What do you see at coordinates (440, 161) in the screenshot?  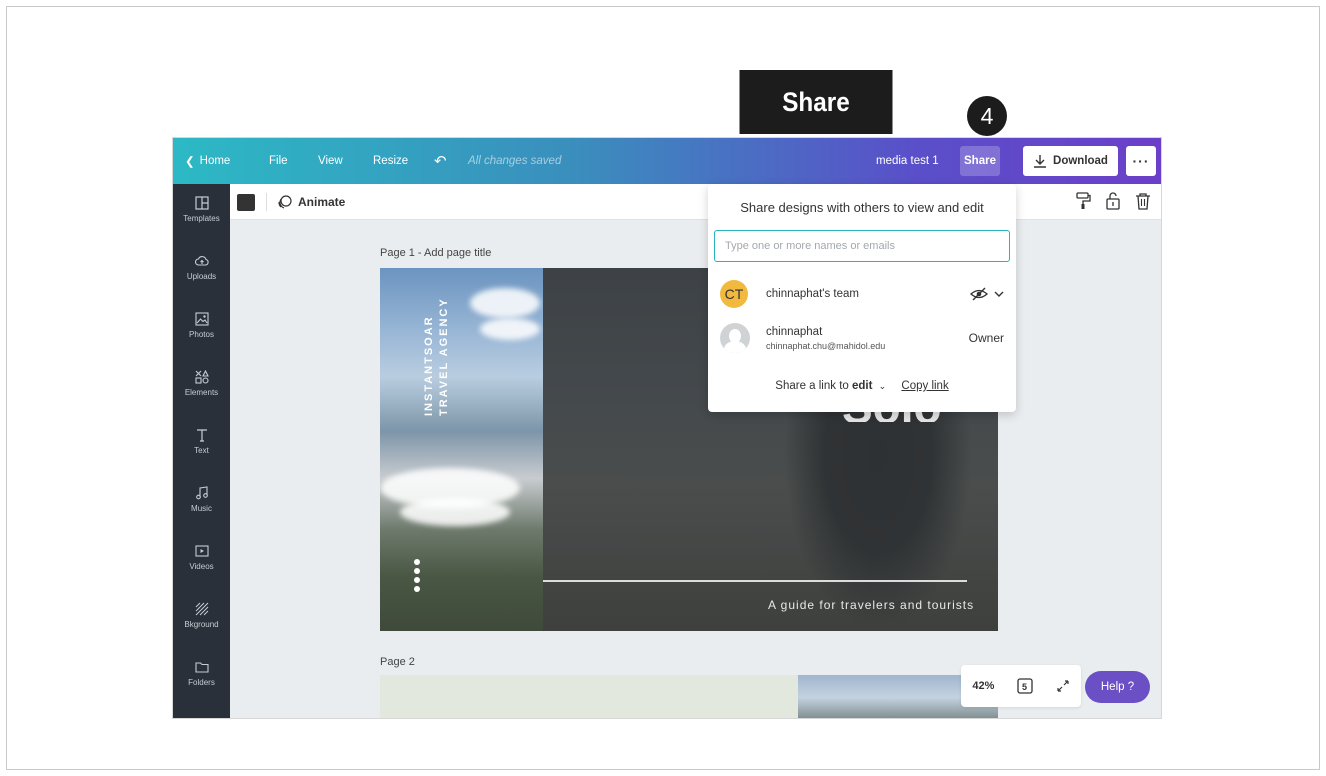 I see `undo-icon: ↶` at bounding box center [440, 161].